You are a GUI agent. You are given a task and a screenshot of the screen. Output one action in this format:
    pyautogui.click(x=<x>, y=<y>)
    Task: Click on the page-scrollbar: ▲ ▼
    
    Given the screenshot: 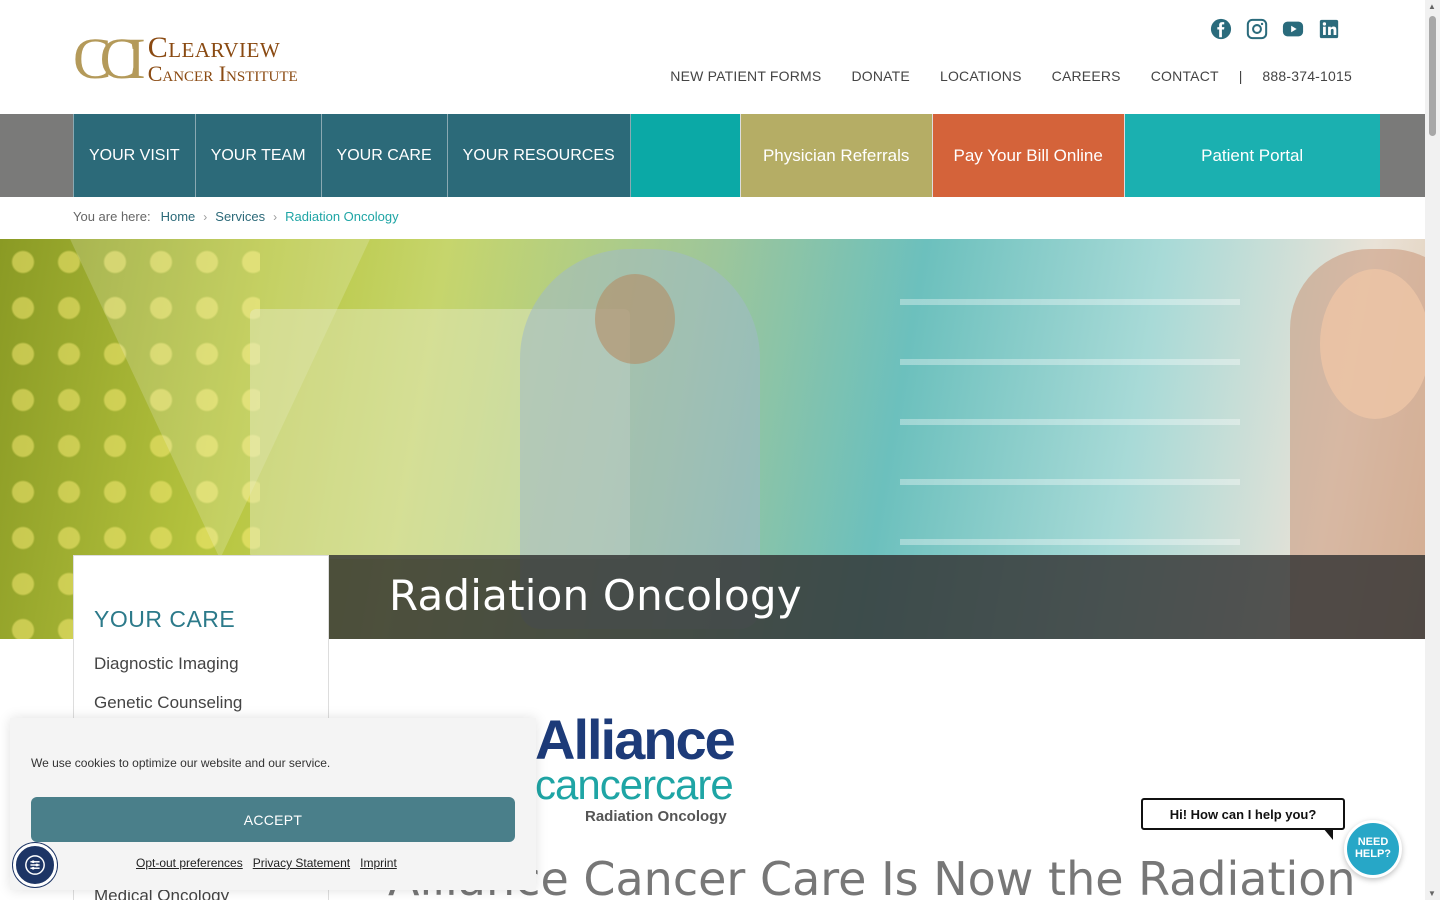 What is the action you would take?
    pyautogui.click(x=1432, y=450)
    